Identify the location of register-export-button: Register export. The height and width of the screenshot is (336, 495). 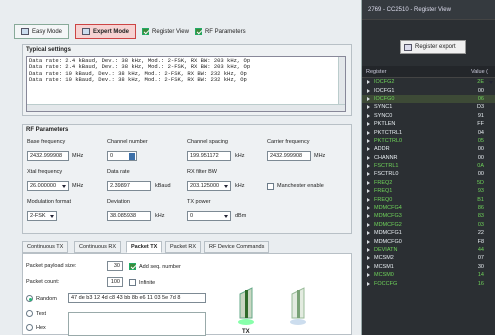
(433, 47).